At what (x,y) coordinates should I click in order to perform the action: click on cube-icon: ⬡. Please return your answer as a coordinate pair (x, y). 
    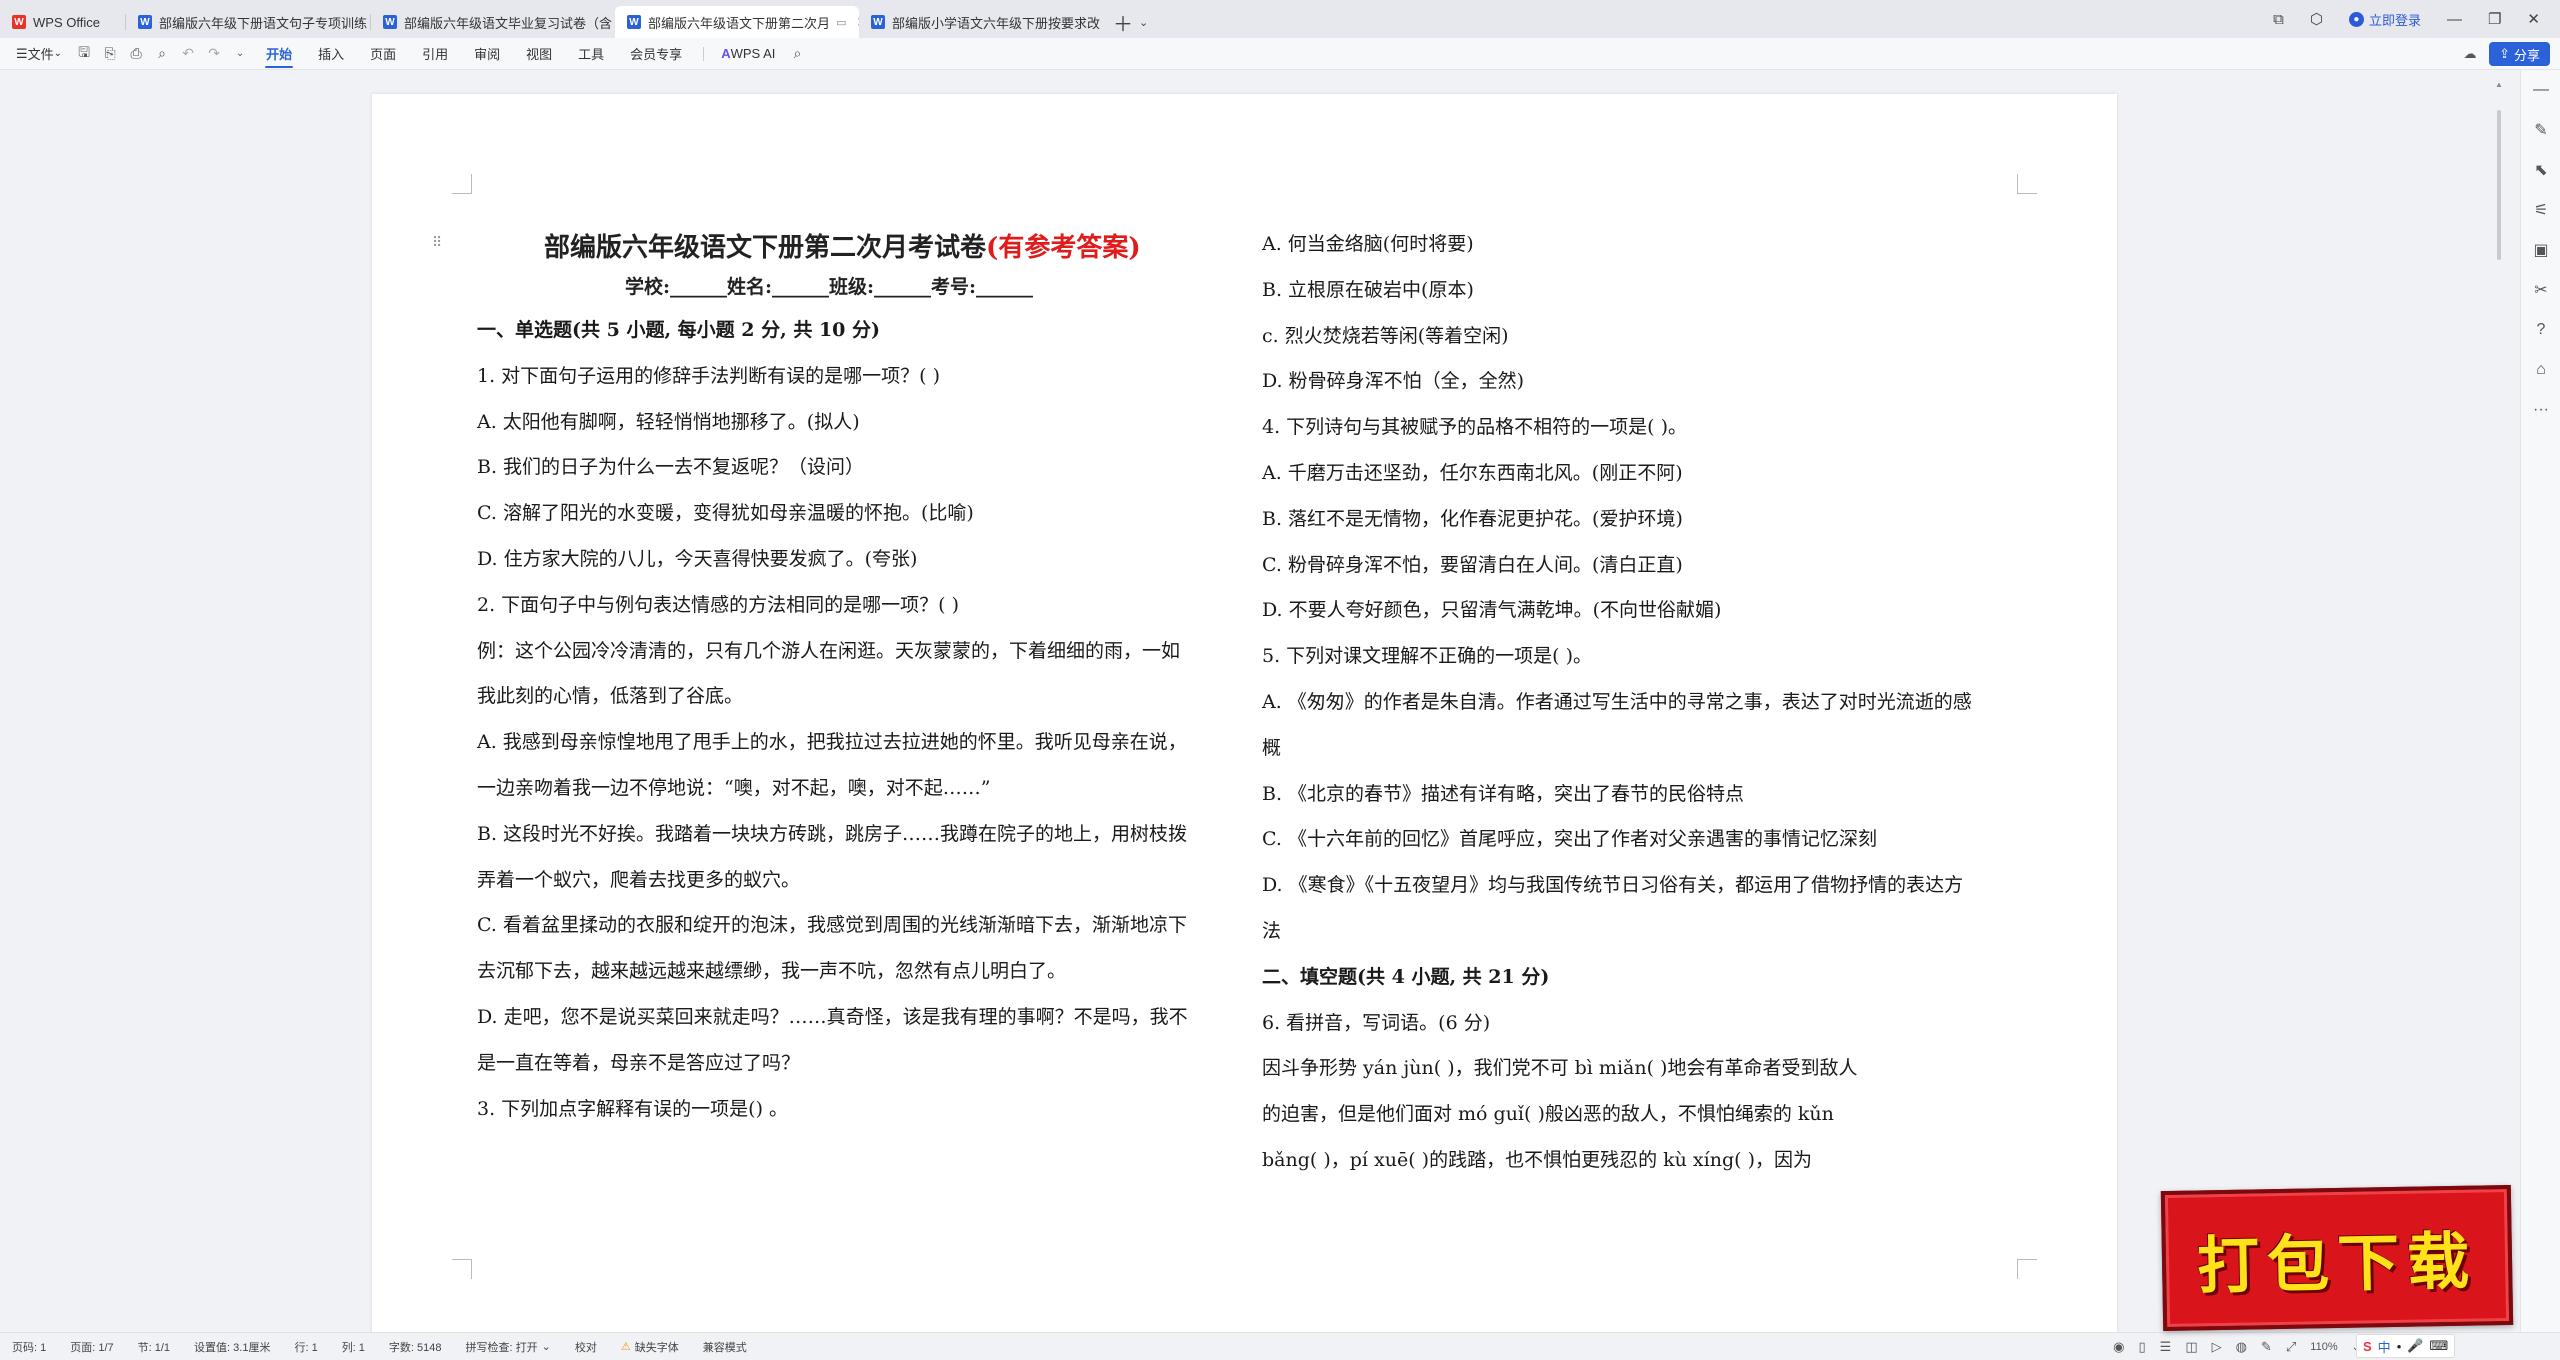
    Looking at the image, I should click on (2316, 19).